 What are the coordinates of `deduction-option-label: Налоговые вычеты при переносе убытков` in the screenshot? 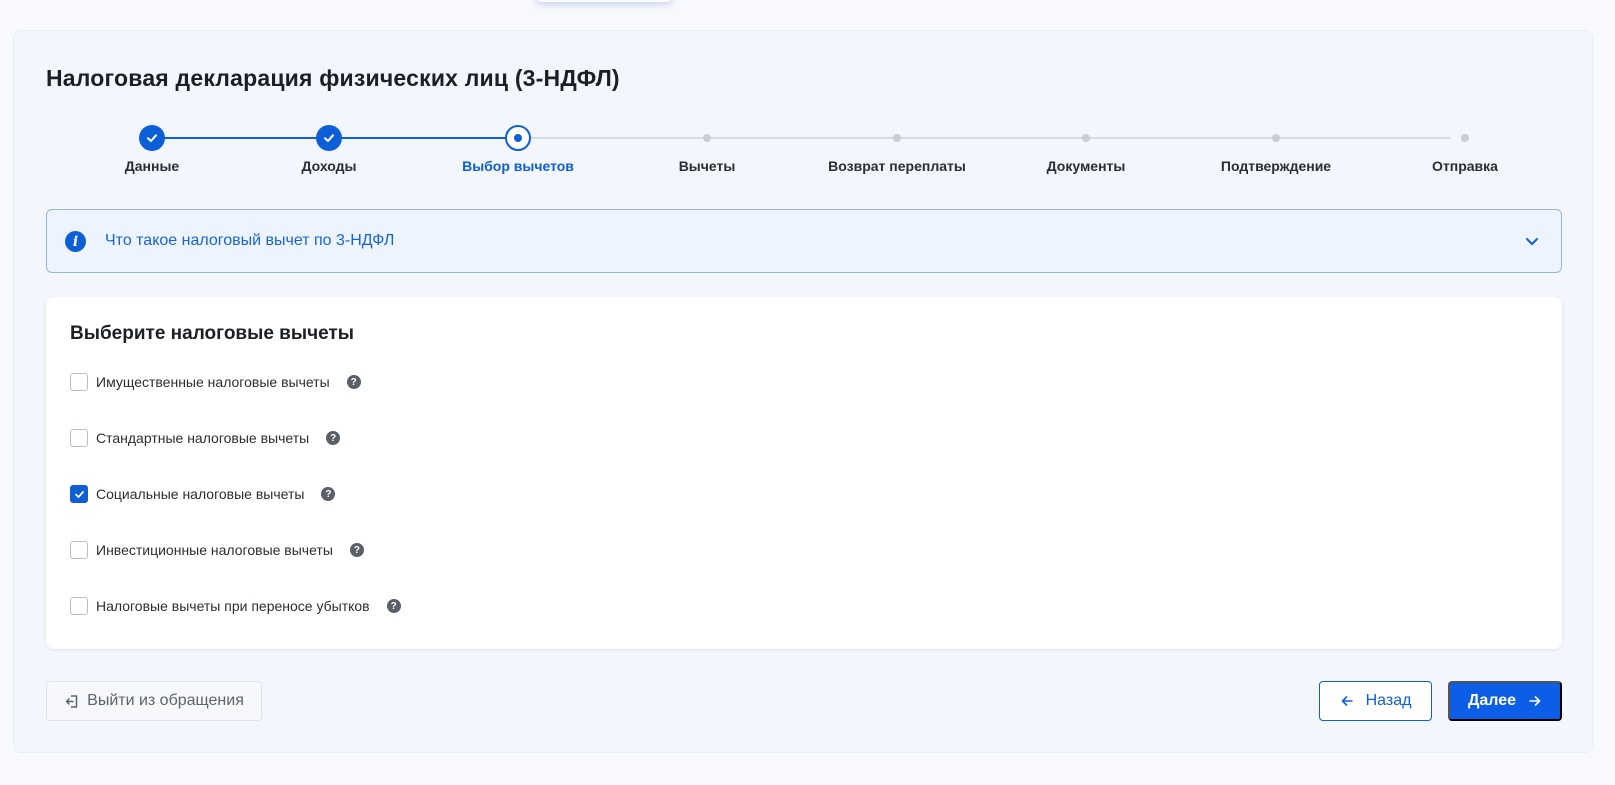 It's located at (233, 606).